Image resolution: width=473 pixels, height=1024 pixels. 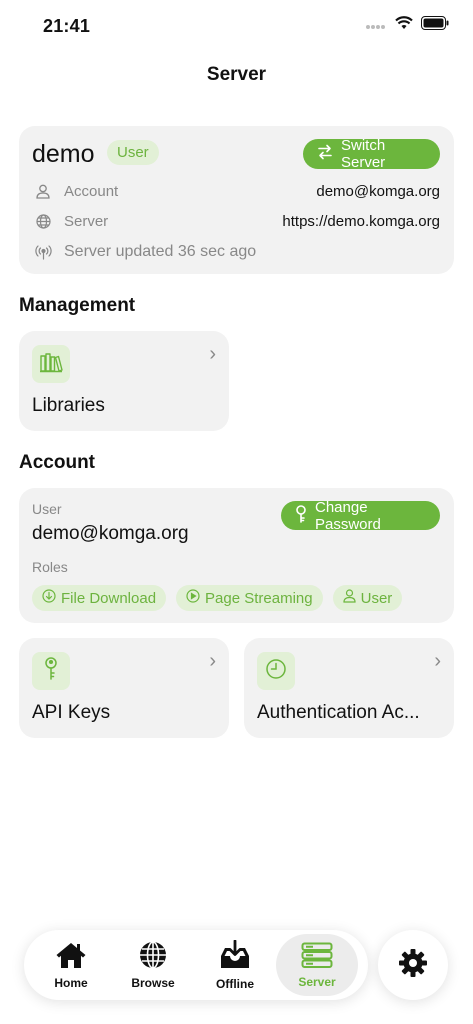 What do you see at coordinates (348, 515) in the screenshot?
I see `change-password-label: Change Password` at bounding box center [348, 515].